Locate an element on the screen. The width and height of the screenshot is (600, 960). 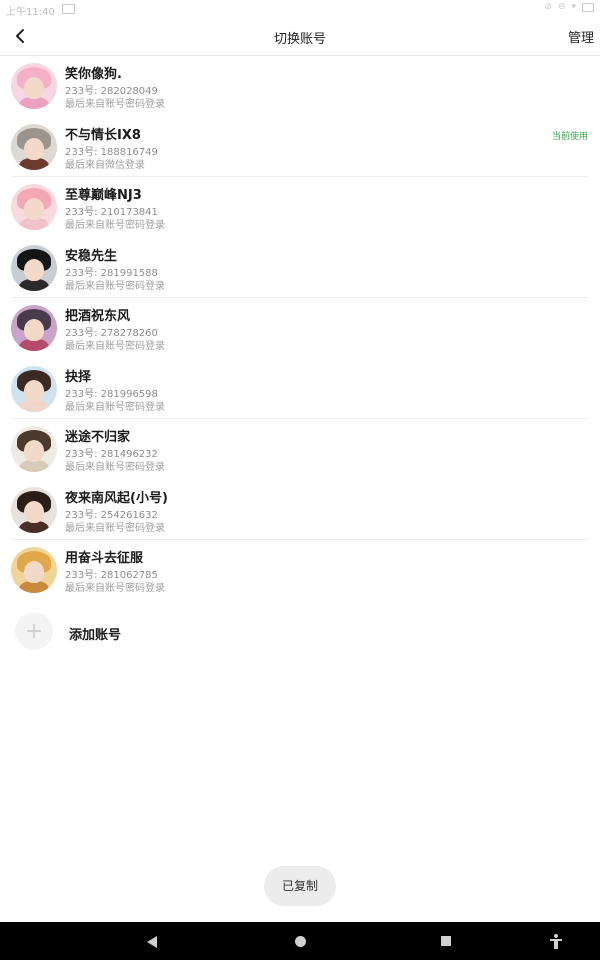
add-account-button: + 添加账号 is located at coordinates (300, 631).